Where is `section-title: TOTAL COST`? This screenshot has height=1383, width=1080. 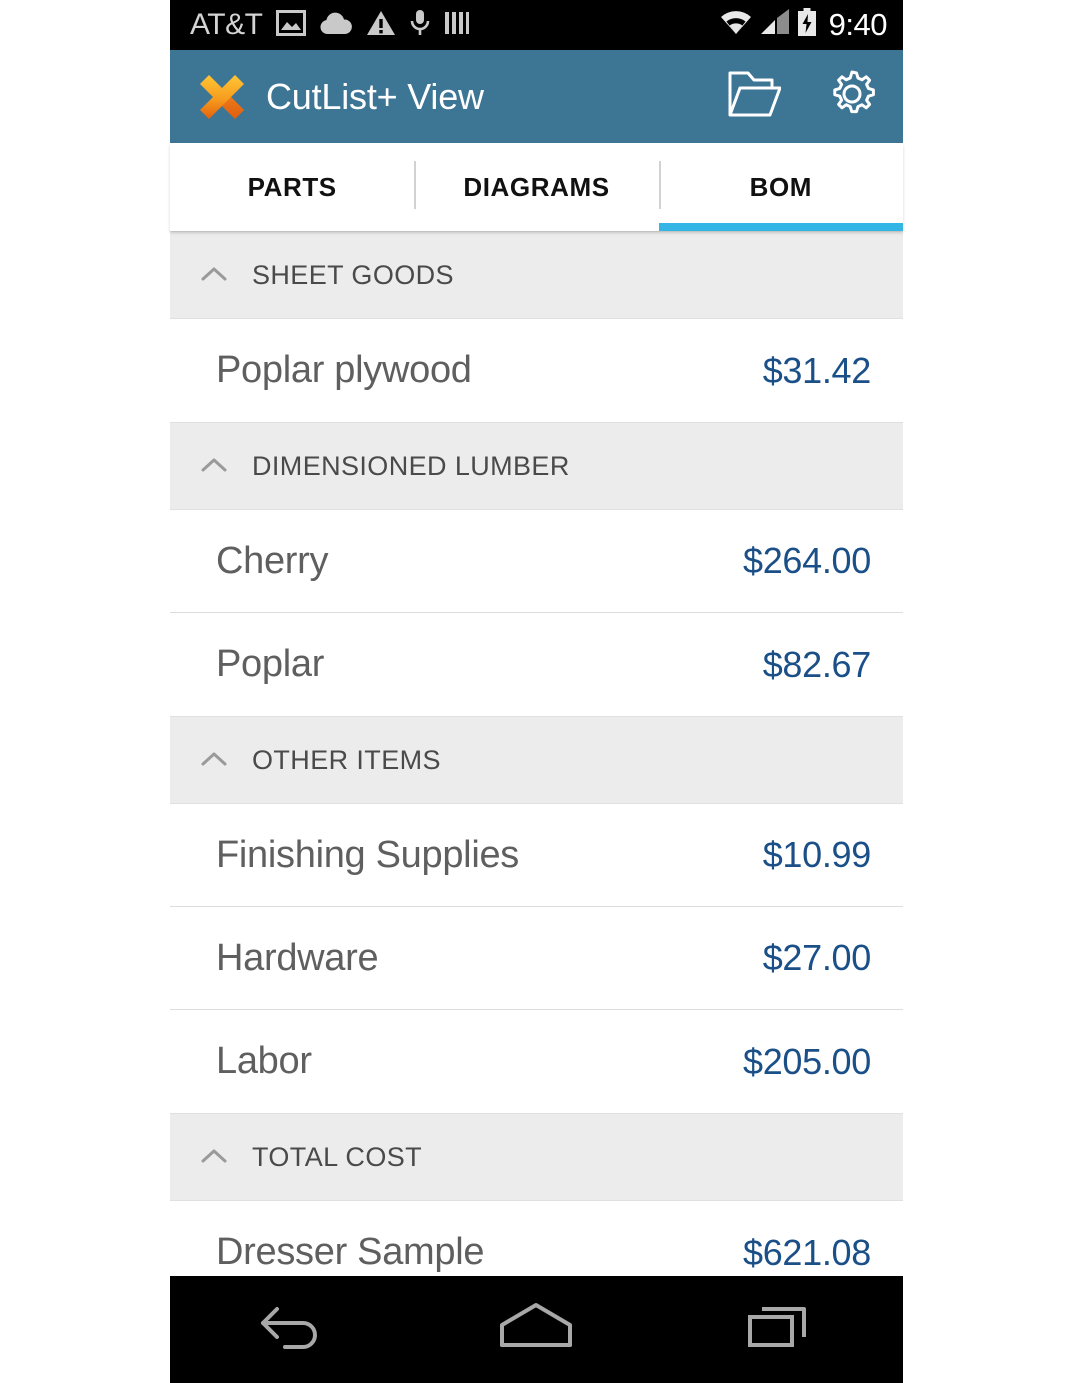
section-title: TOTAL COST is located at coordinates (337, 1156).